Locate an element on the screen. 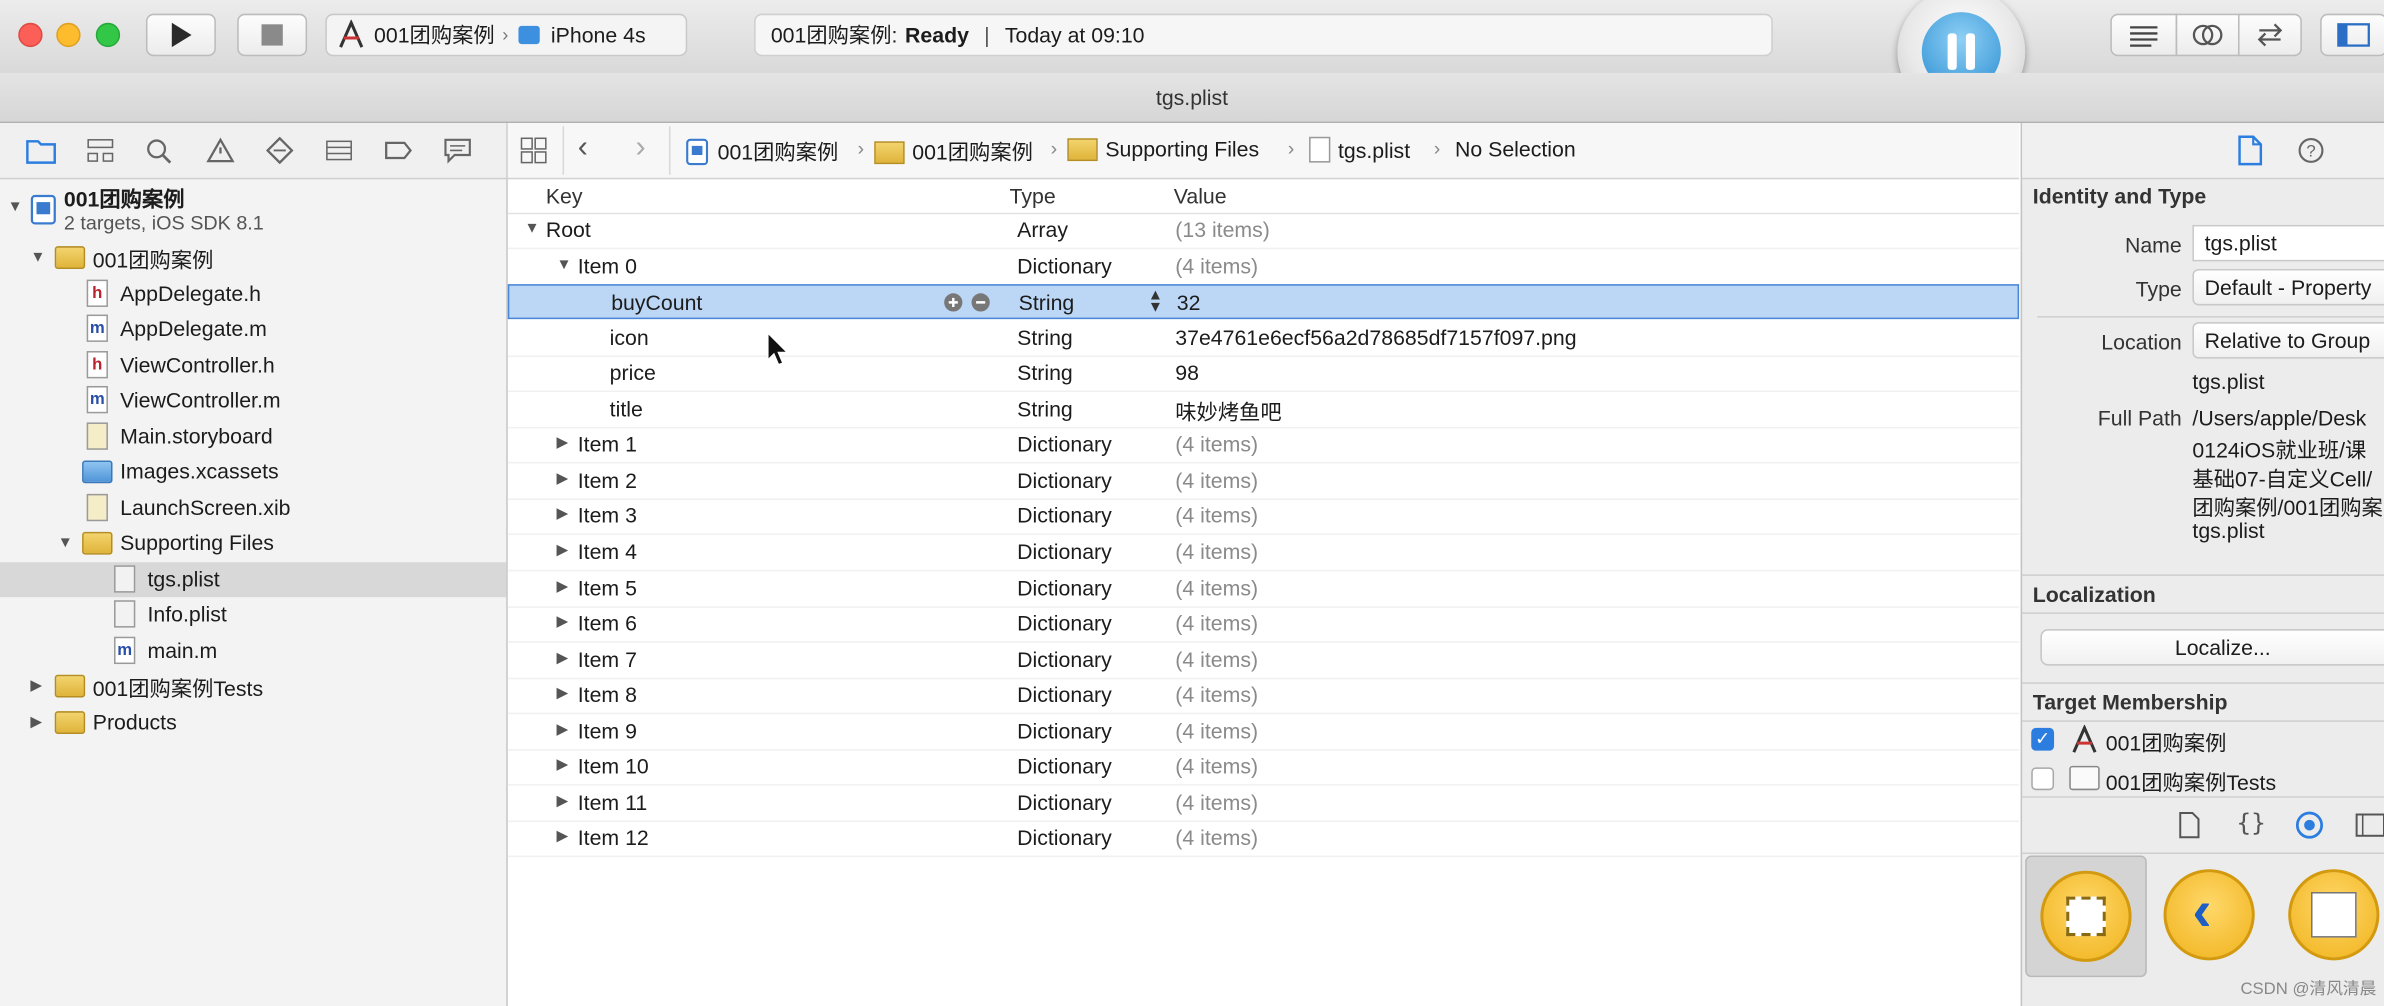  find-navigator-tab is located at coordinates (159, 150).